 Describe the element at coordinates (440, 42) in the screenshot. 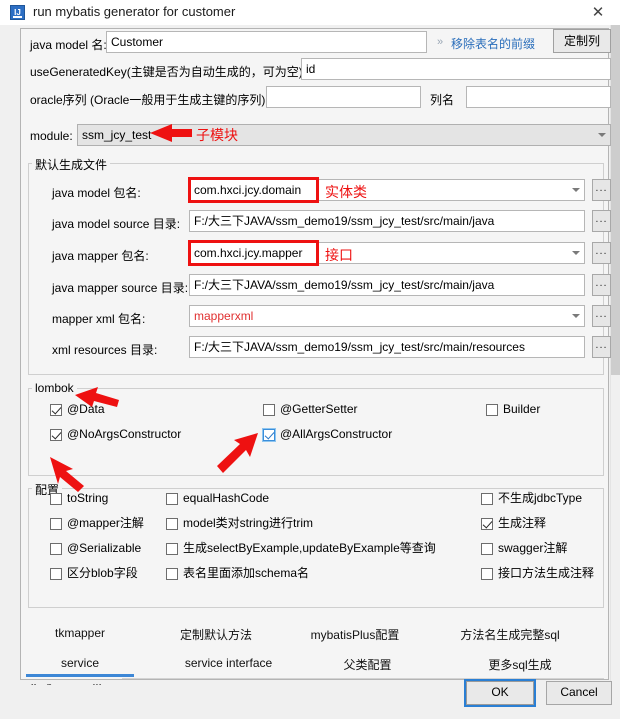

I see `chevron-right-icon: »` at that location.